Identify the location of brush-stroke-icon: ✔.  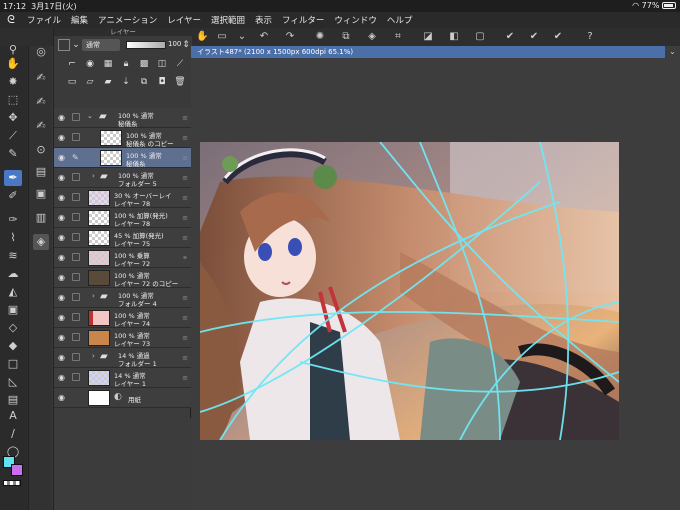
(534, 37).